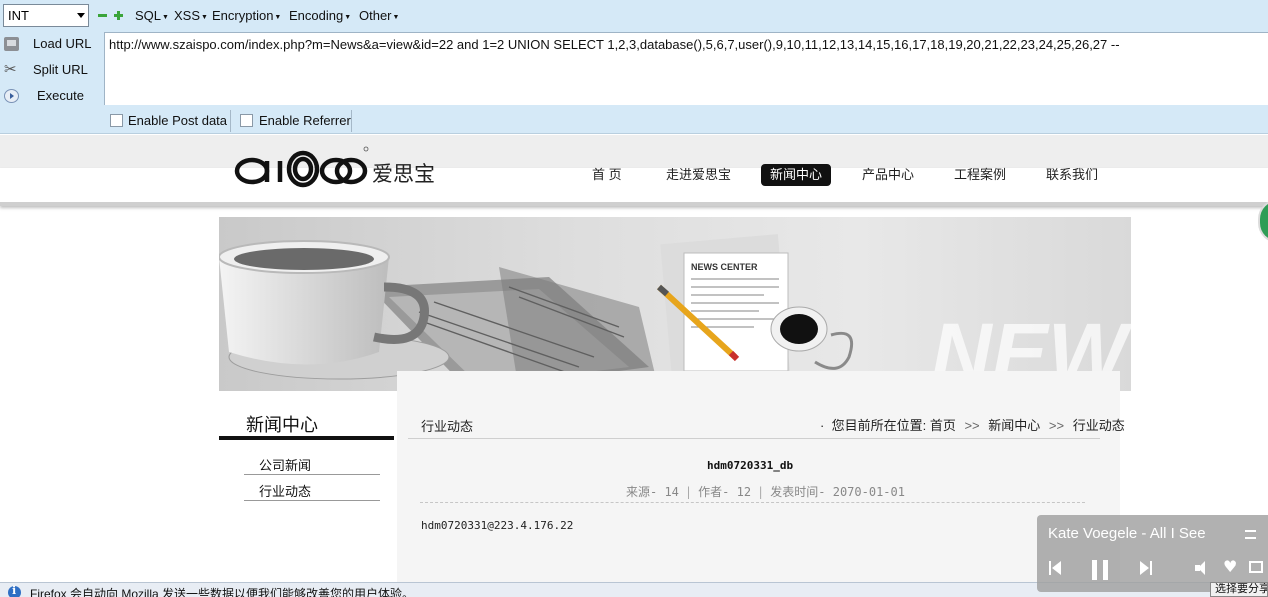 The height and width of the screenshot is (597, 1268). What do you see at coordinates (246, 120) in the screenshot?
I see `referrer-checkbox` at bounding box center [246, 120].